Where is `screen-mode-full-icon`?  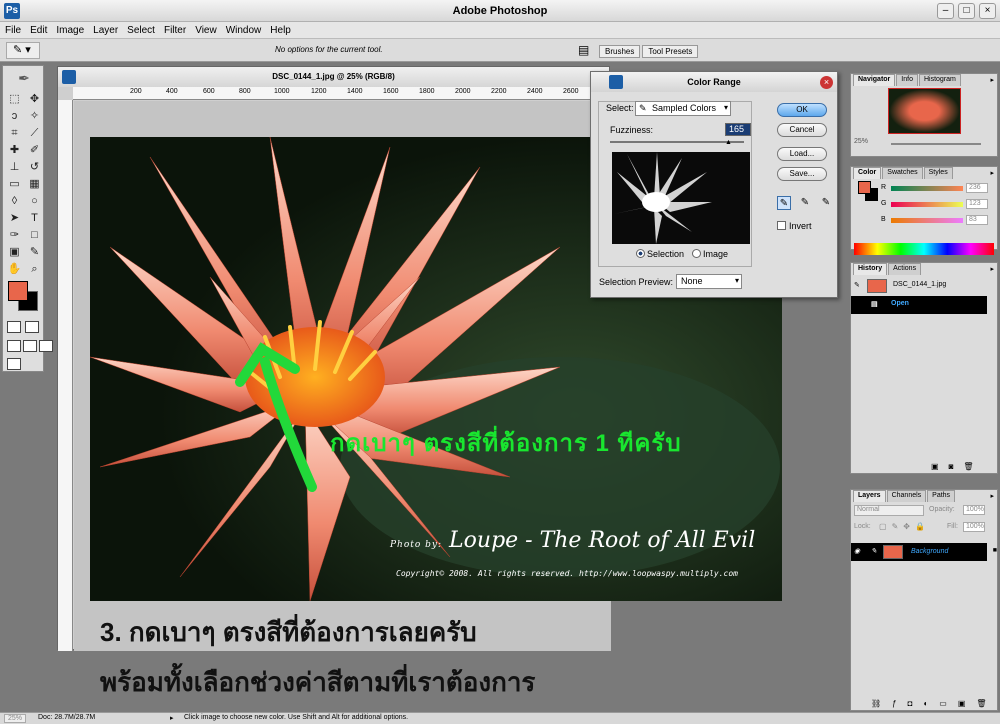 screen-mode-full-icon is located at coordinates (46, 346).